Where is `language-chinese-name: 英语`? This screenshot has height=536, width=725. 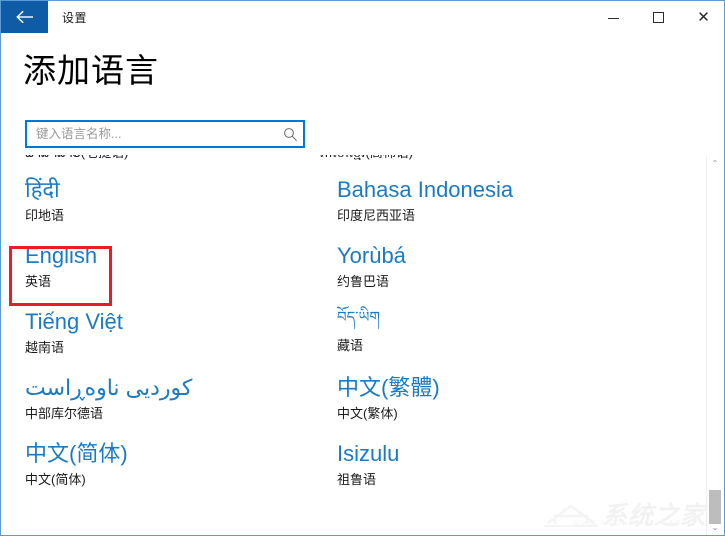
language-chinese-name: 英语 is located at coordinates (38, 281).